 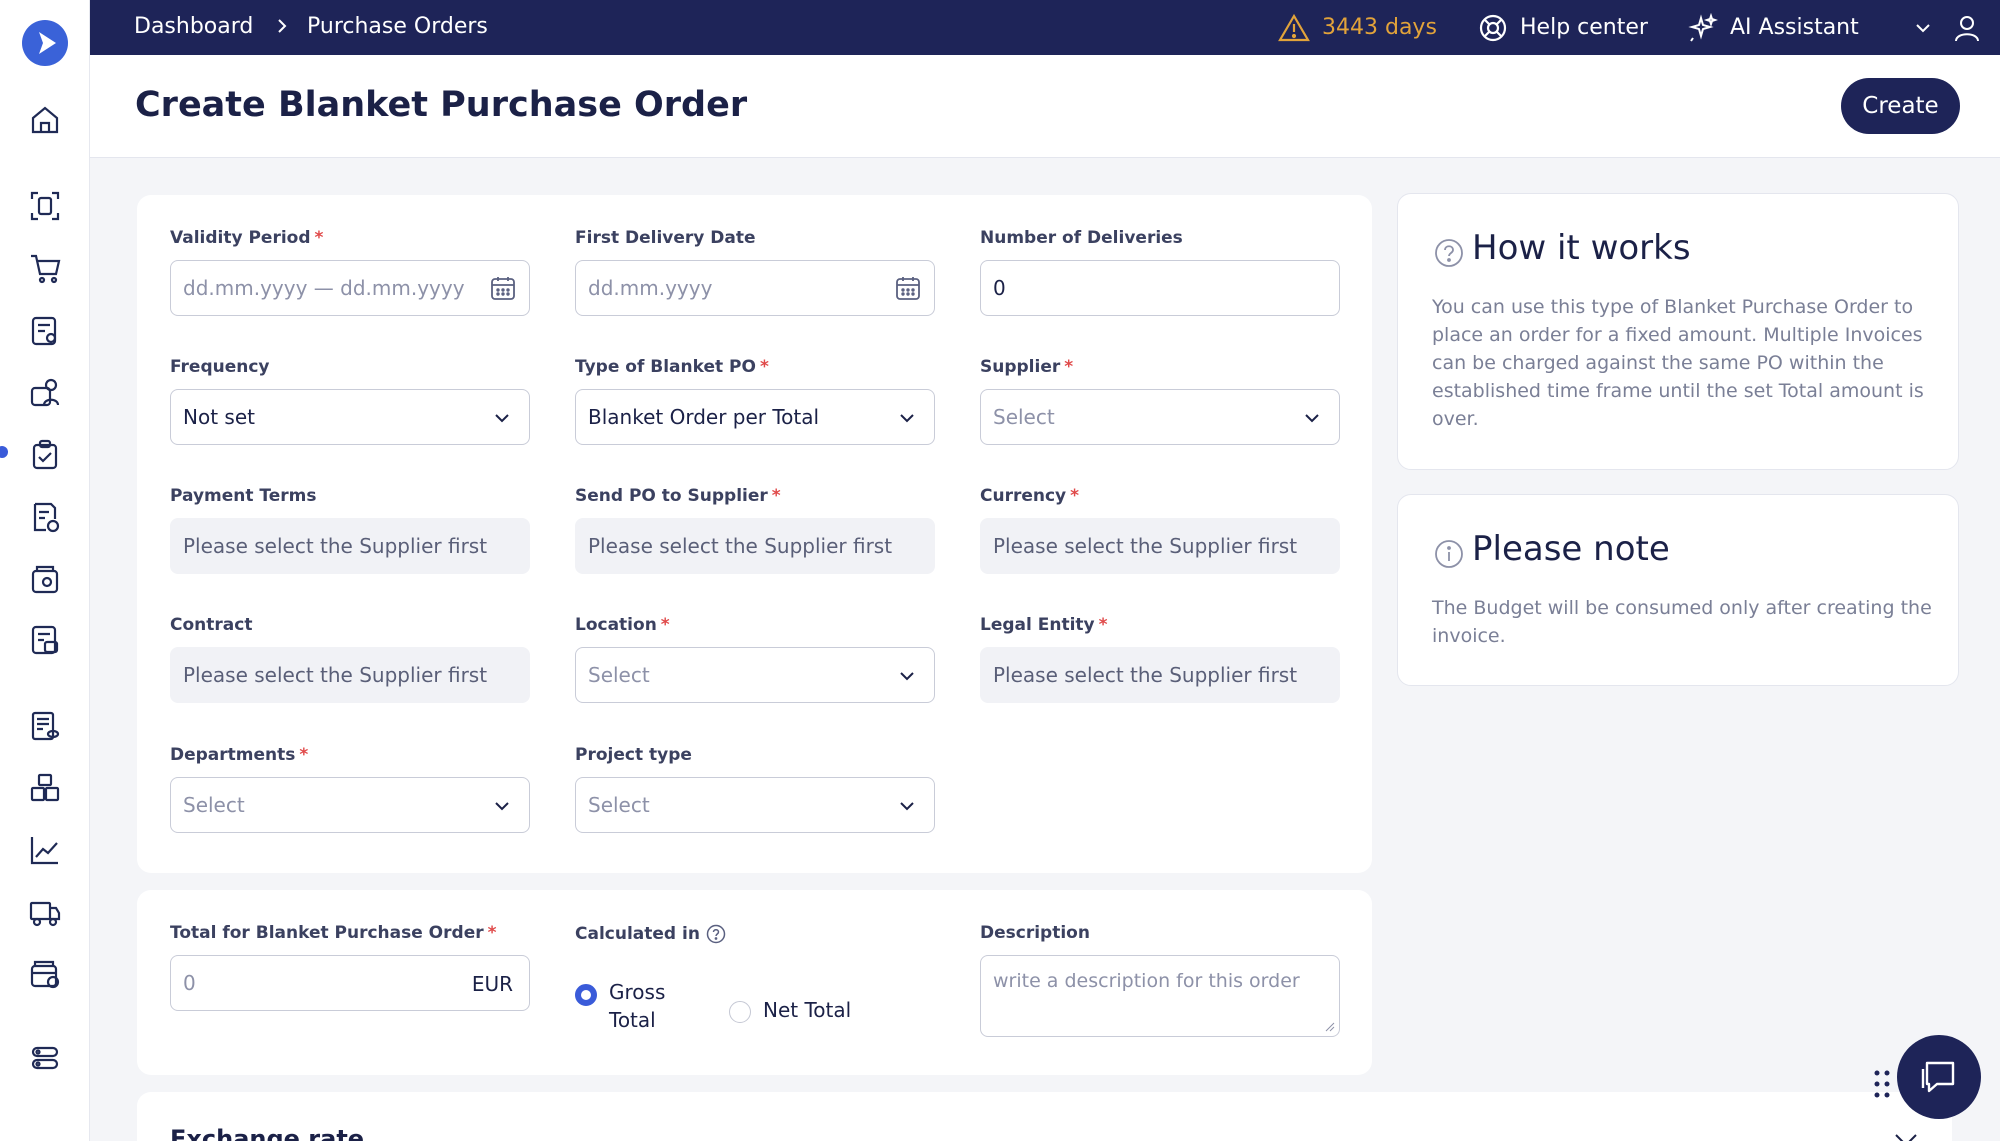 I want to click on project-type-select: Select, so click(x=755, y=805).